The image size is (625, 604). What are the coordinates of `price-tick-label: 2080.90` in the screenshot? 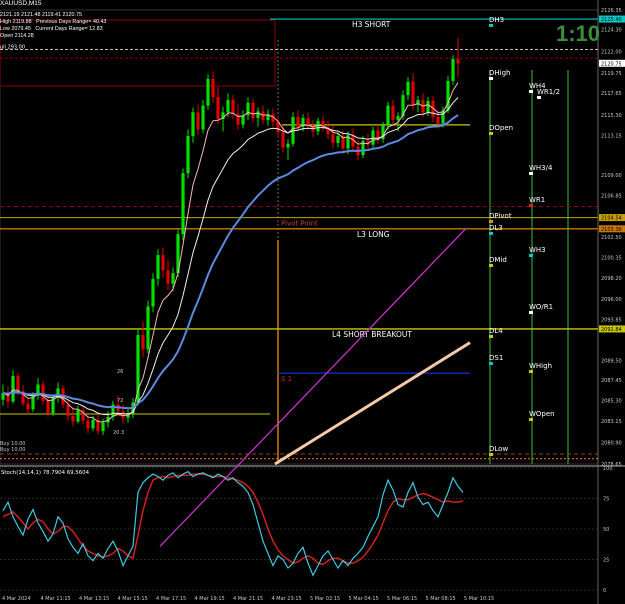 It's located at (611, 444).